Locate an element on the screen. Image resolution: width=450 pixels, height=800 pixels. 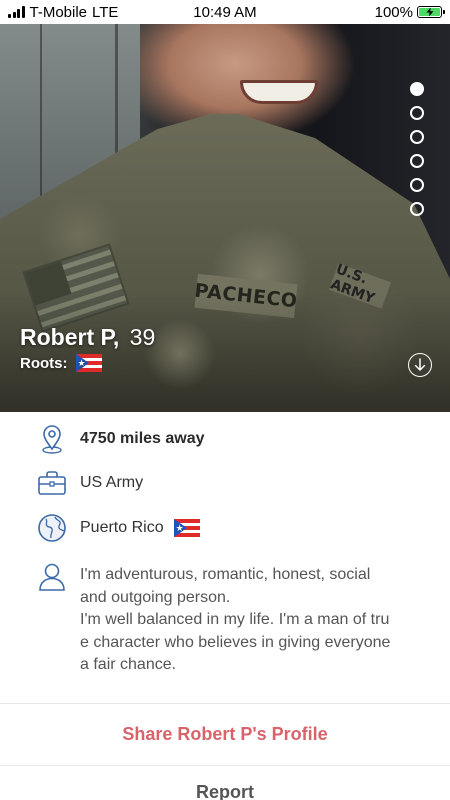
photo-page-indicator is located at coordinates (417, 149).